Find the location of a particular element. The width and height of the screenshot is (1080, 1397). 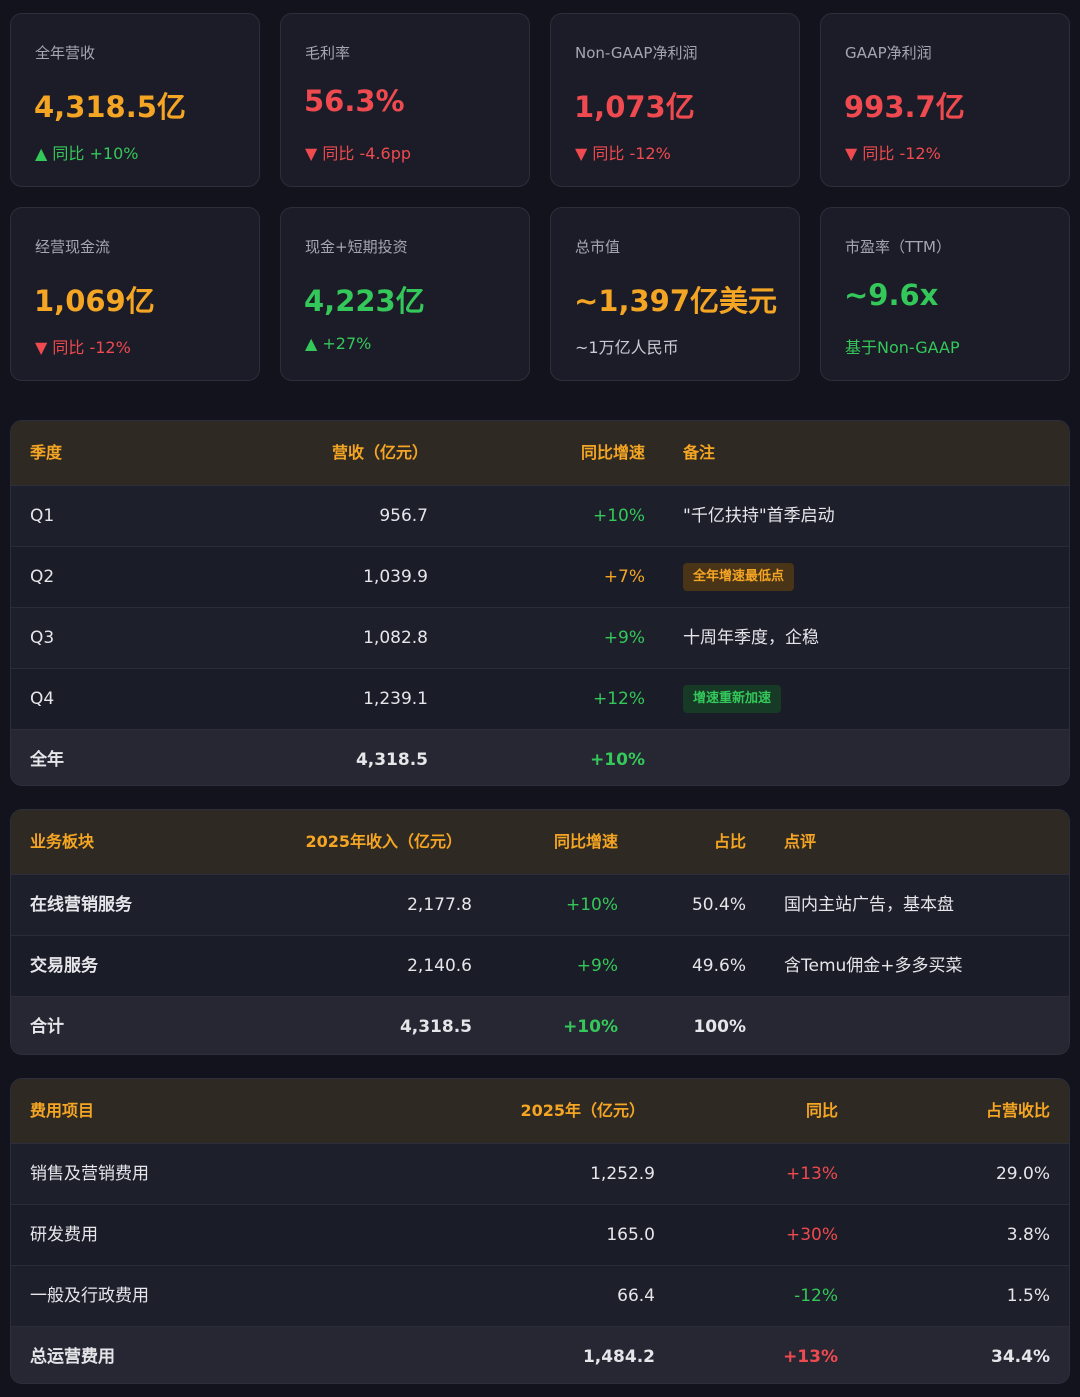

cell-pct: 34.4% is located at coordinates (1020, 1357).